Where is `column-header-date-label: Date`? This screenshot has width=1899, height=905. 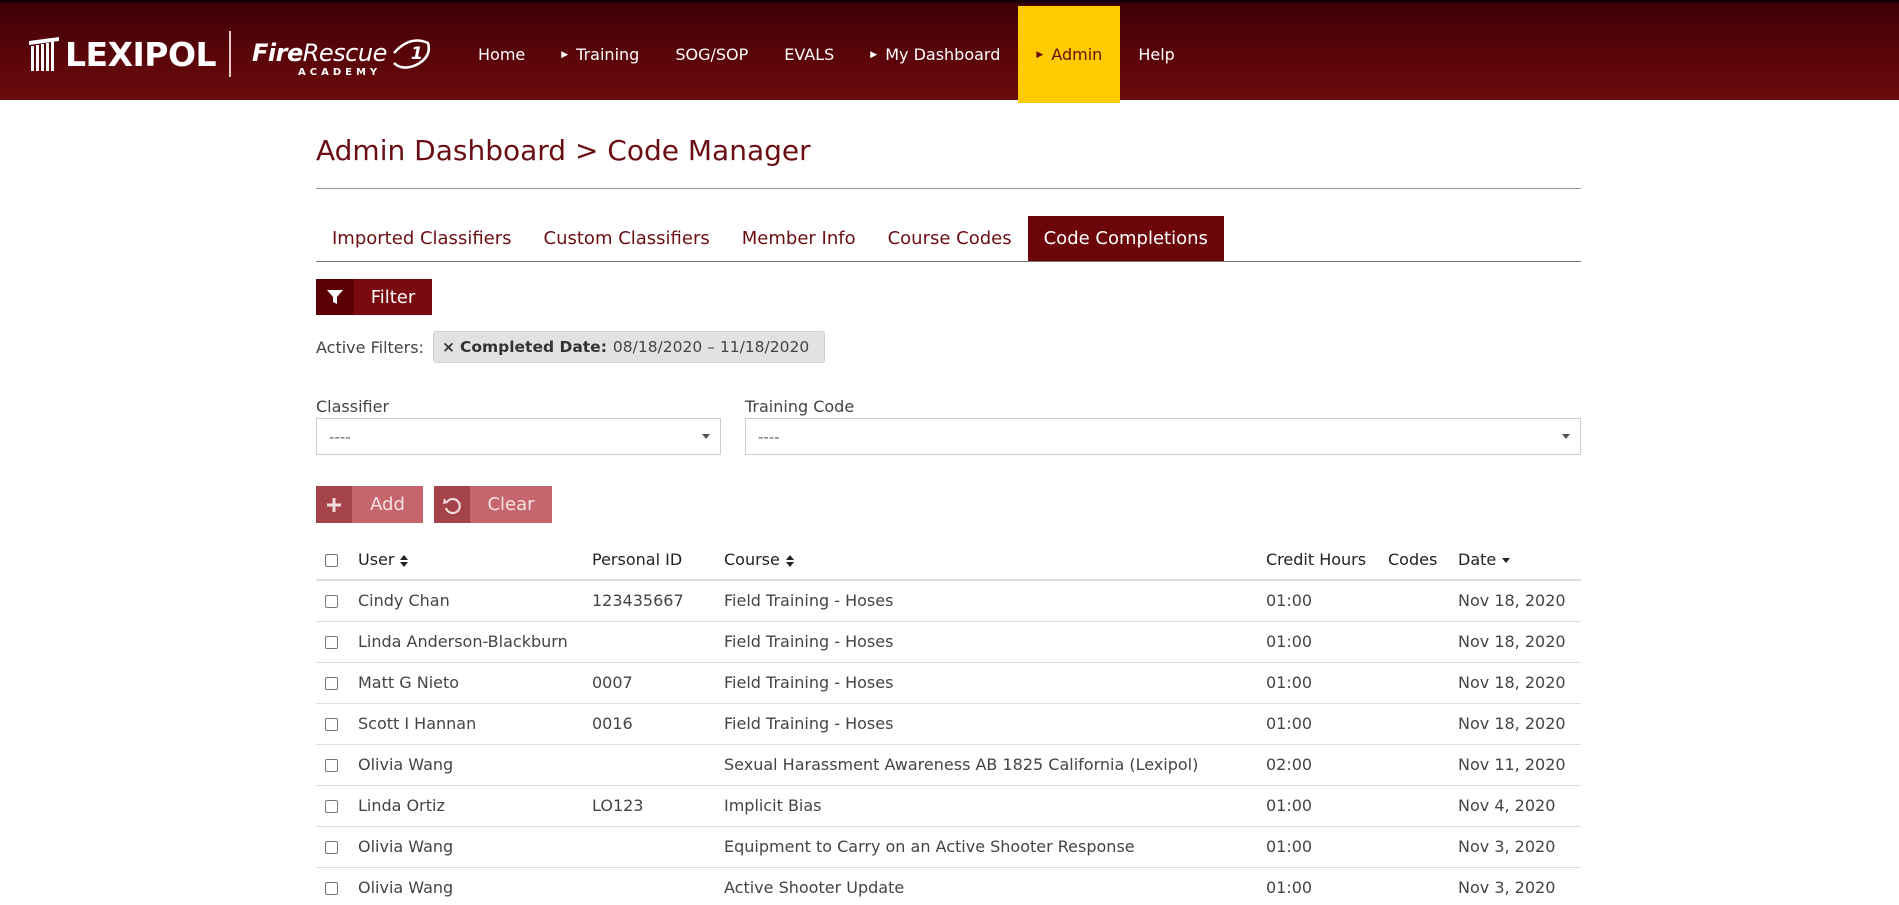
column-header-date-label: Date is located at coordinates (1477, 559).